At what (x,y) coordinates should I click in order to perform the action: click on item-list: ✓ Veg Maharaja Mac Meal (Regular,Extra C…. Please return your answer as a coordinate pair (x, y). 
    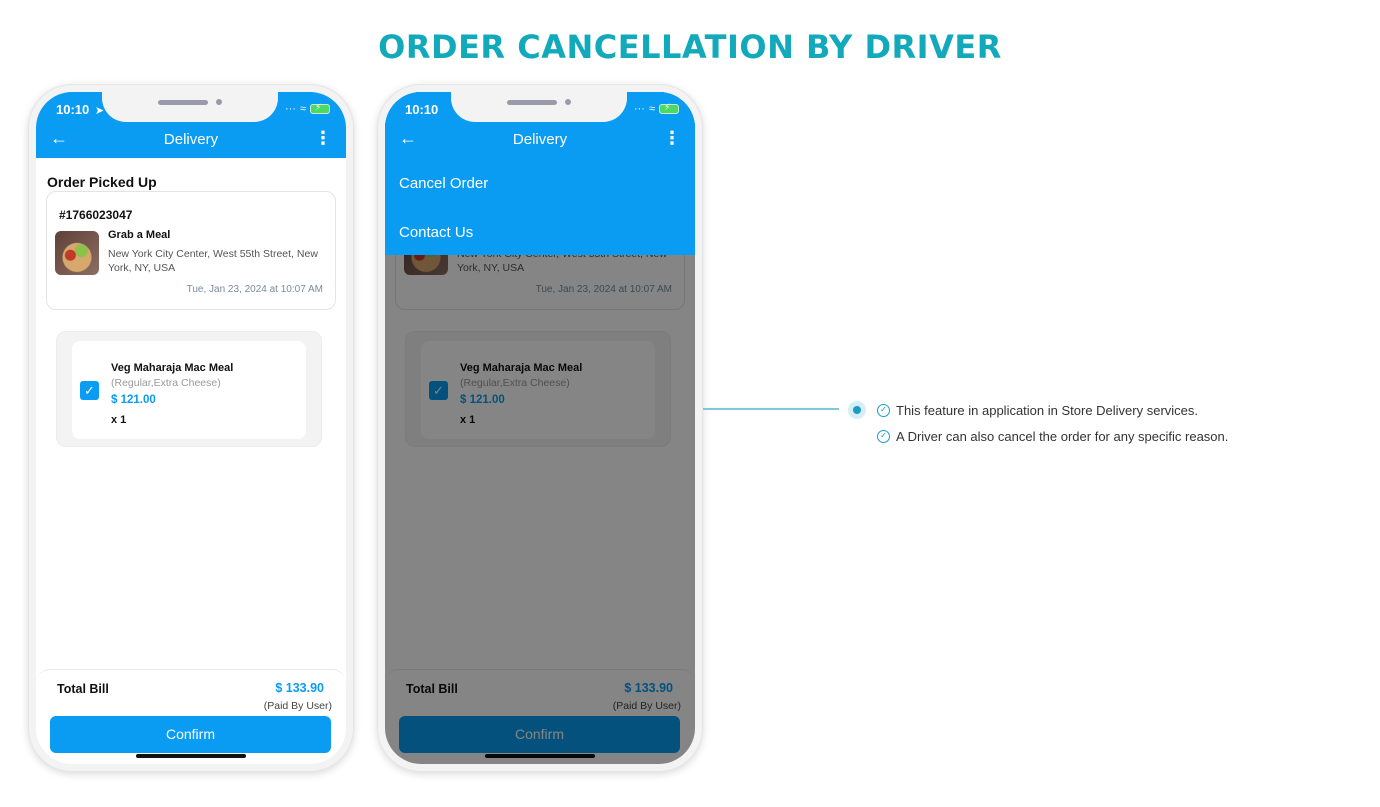
    Looking at the image, I should click on (189, 389).